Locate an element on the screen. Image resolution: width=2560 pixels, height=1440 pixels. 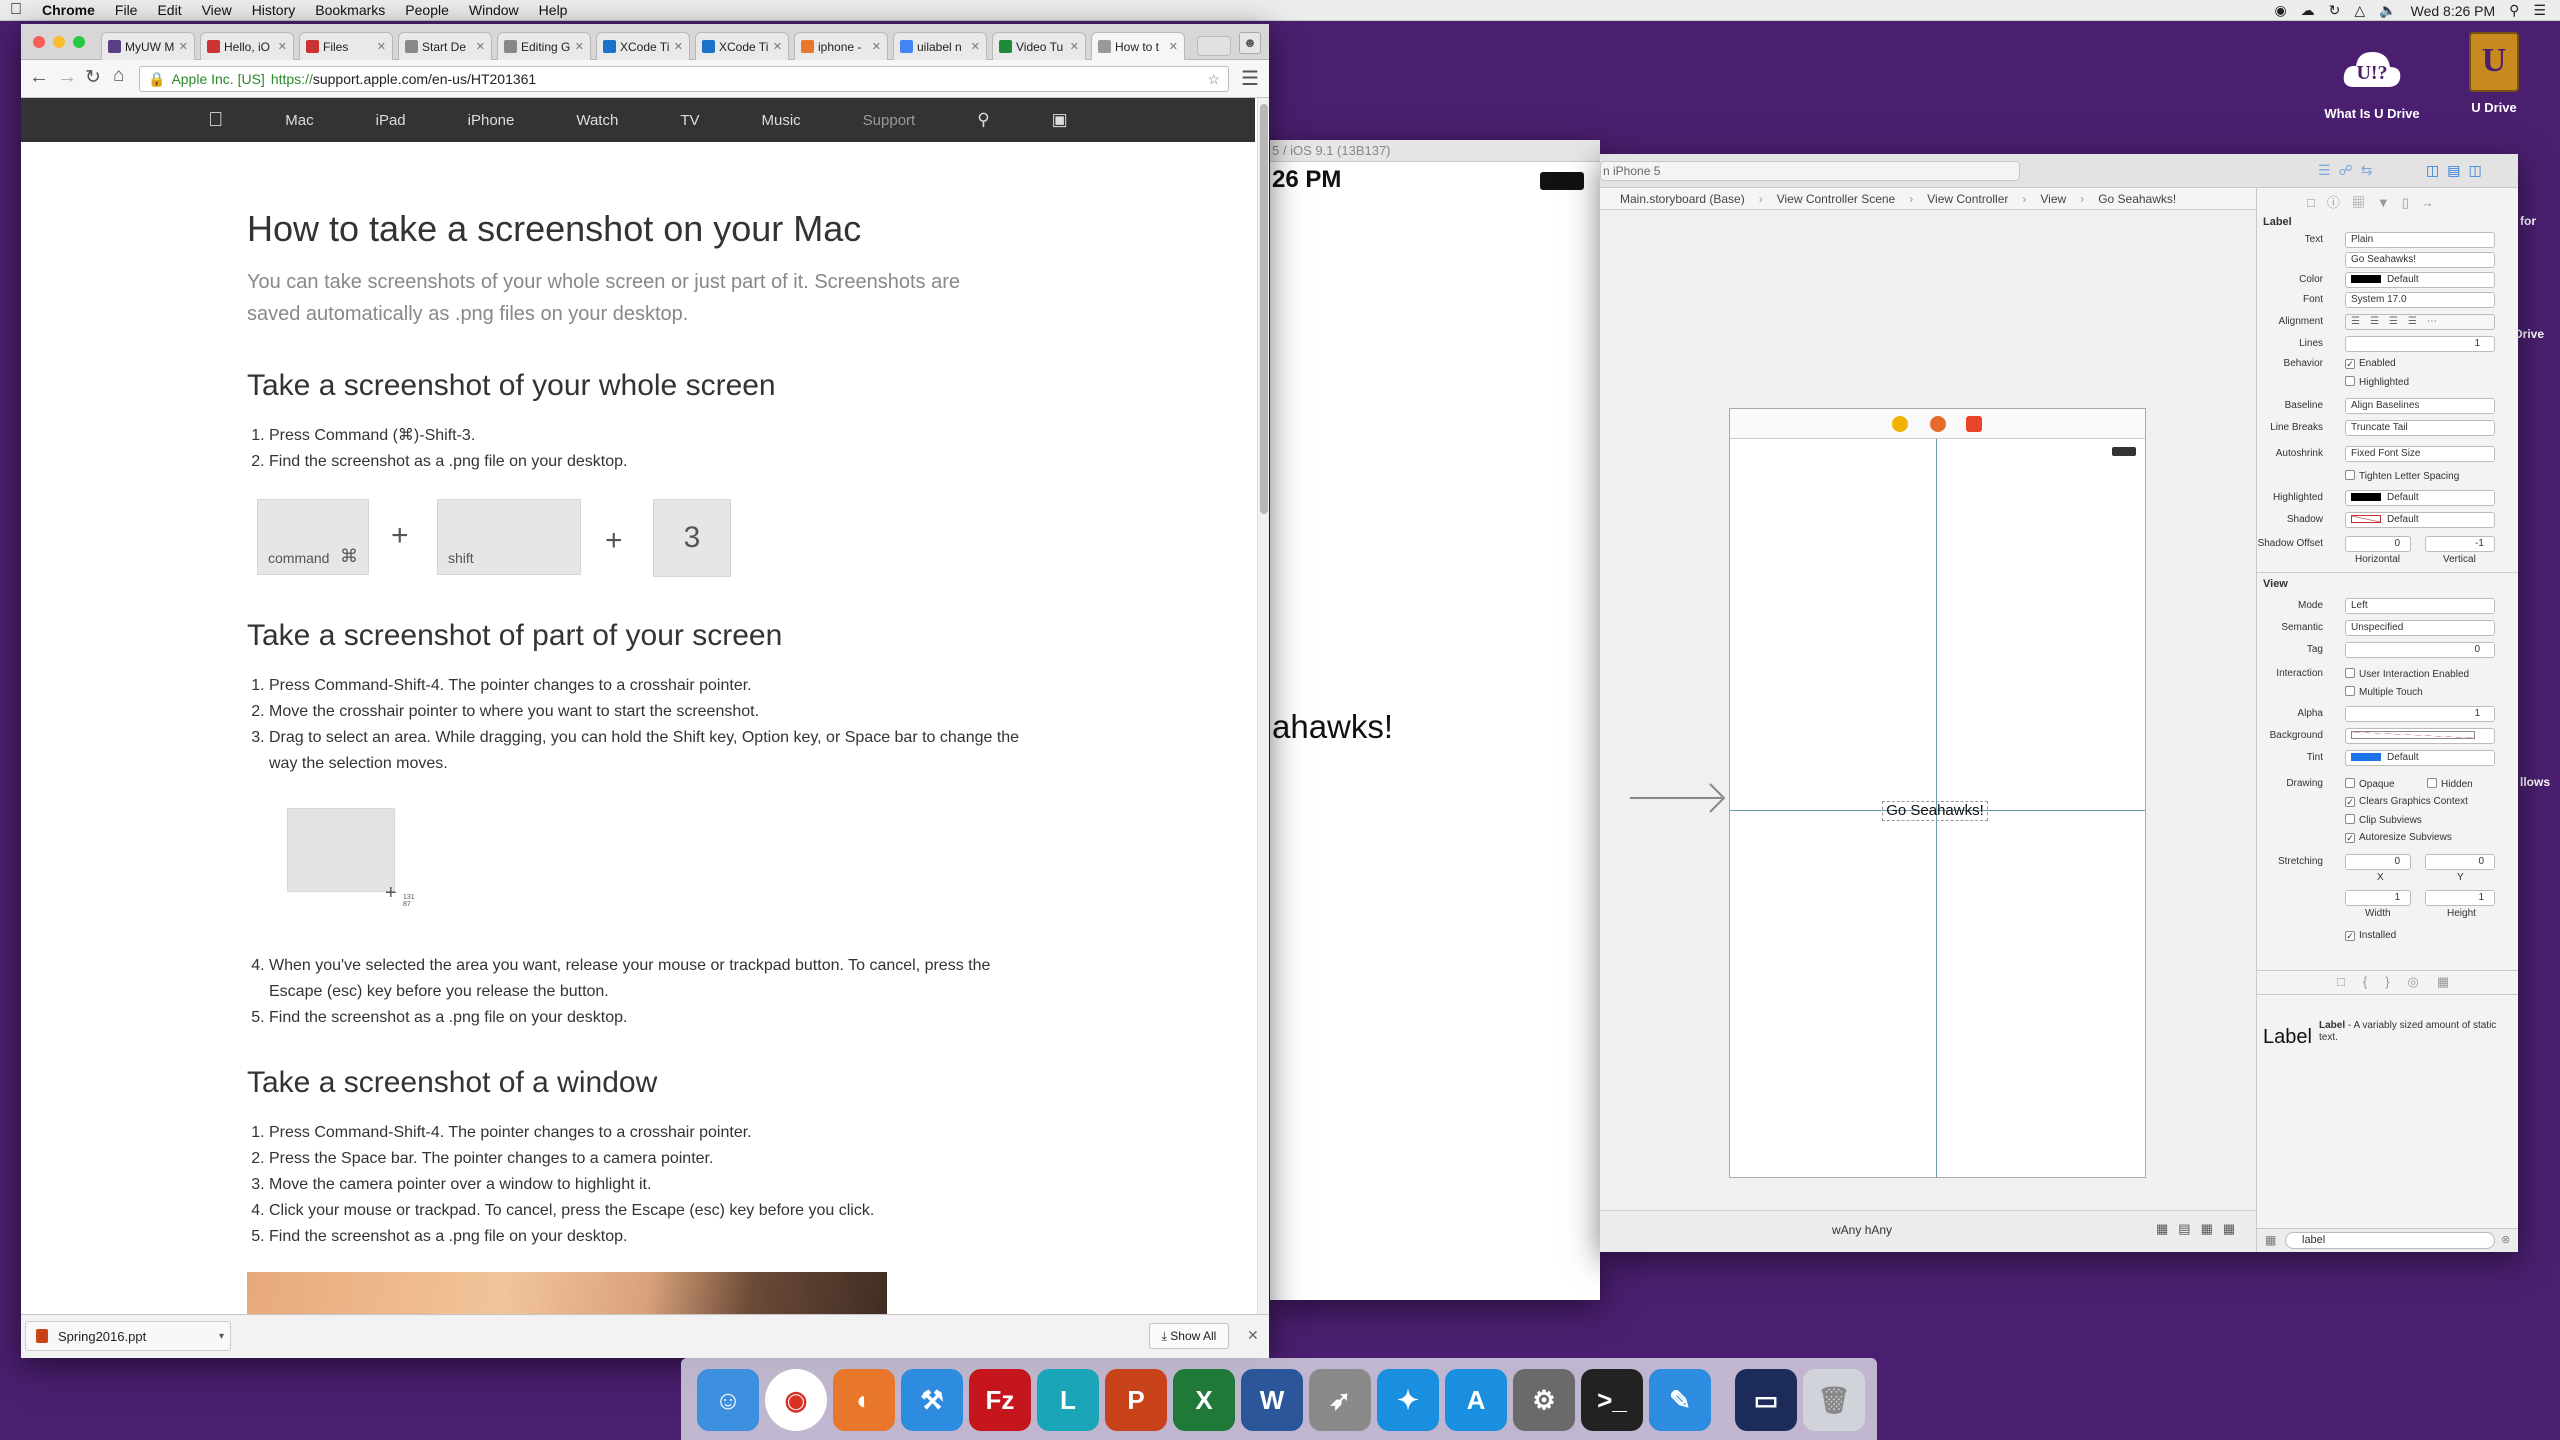
firefox-icon: ◐ is located at coordinates (864, 1400).